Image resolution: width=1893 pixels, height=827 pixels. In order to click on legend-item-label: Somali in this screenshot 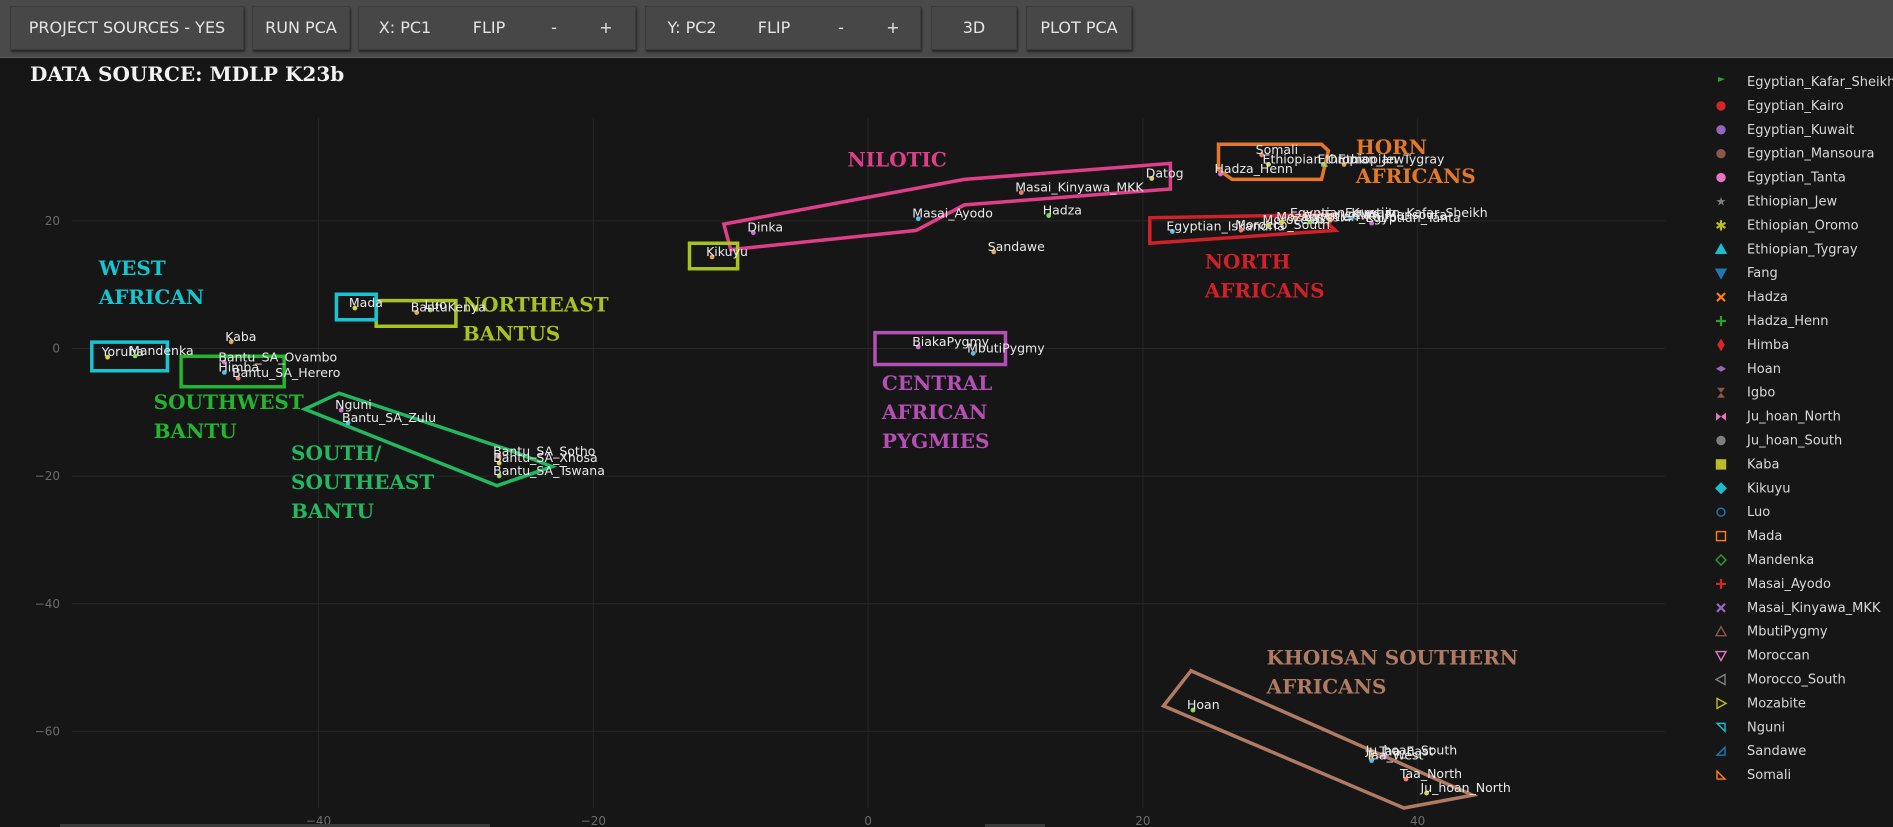, I will do `click(1769, 775)`.